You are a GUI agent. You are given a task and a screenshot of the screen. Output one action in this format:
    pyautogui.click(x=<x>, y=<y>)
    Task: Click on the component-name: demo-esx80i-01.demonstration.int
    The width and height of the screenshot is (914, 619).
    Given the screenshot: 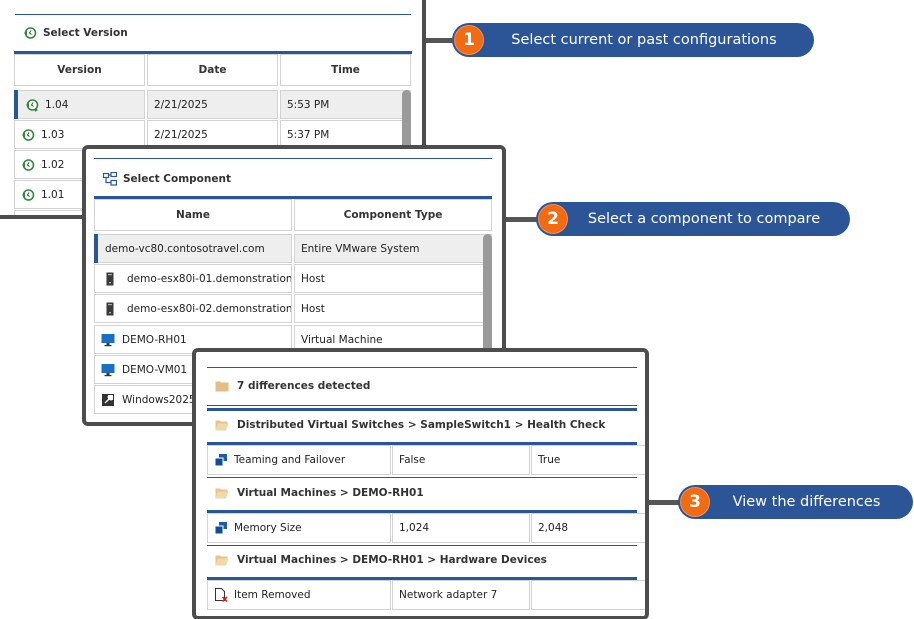 What is the action you would take?
    pyautogui.click(x=209, y=278)
    